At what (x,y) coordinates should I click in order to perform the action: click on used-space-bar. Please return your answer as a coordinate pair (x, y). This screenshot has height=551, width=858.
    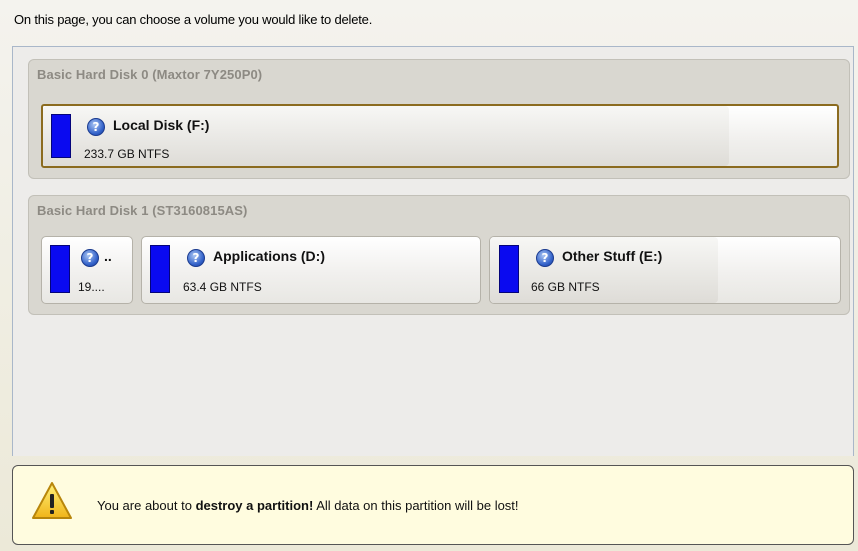
    Looking at the image, I should click on (604, 270).